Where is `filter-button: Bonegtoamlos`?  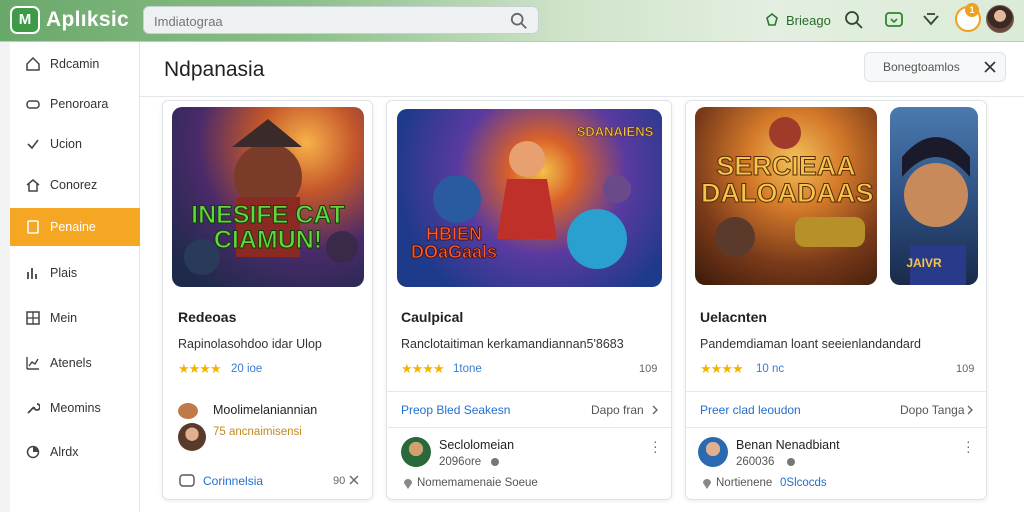
filter-button: Bonegtoamlos is located at coordinates (935, 67).